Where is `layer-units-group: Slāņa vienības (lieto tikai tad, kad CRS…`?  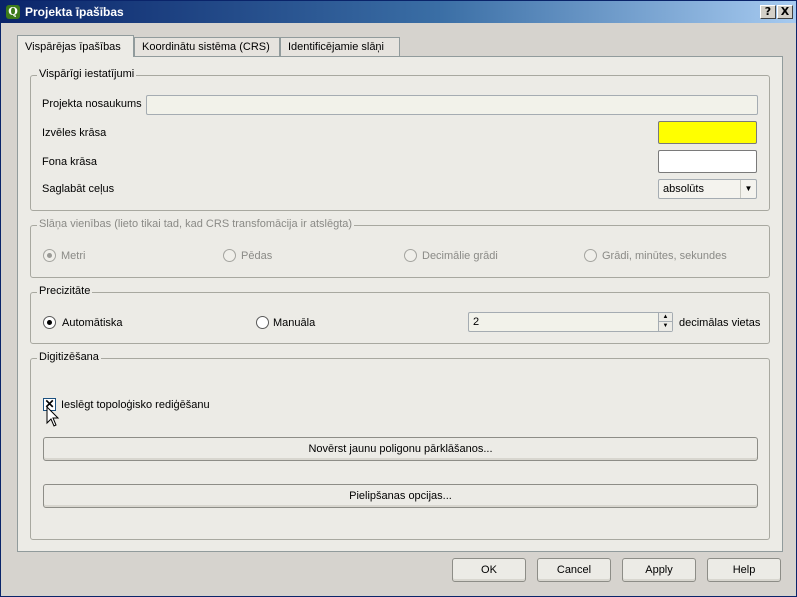
layer-units-group: Slāņa vienības (lieto tikai tad, kad CRS… is located at coordinates (400, 248).